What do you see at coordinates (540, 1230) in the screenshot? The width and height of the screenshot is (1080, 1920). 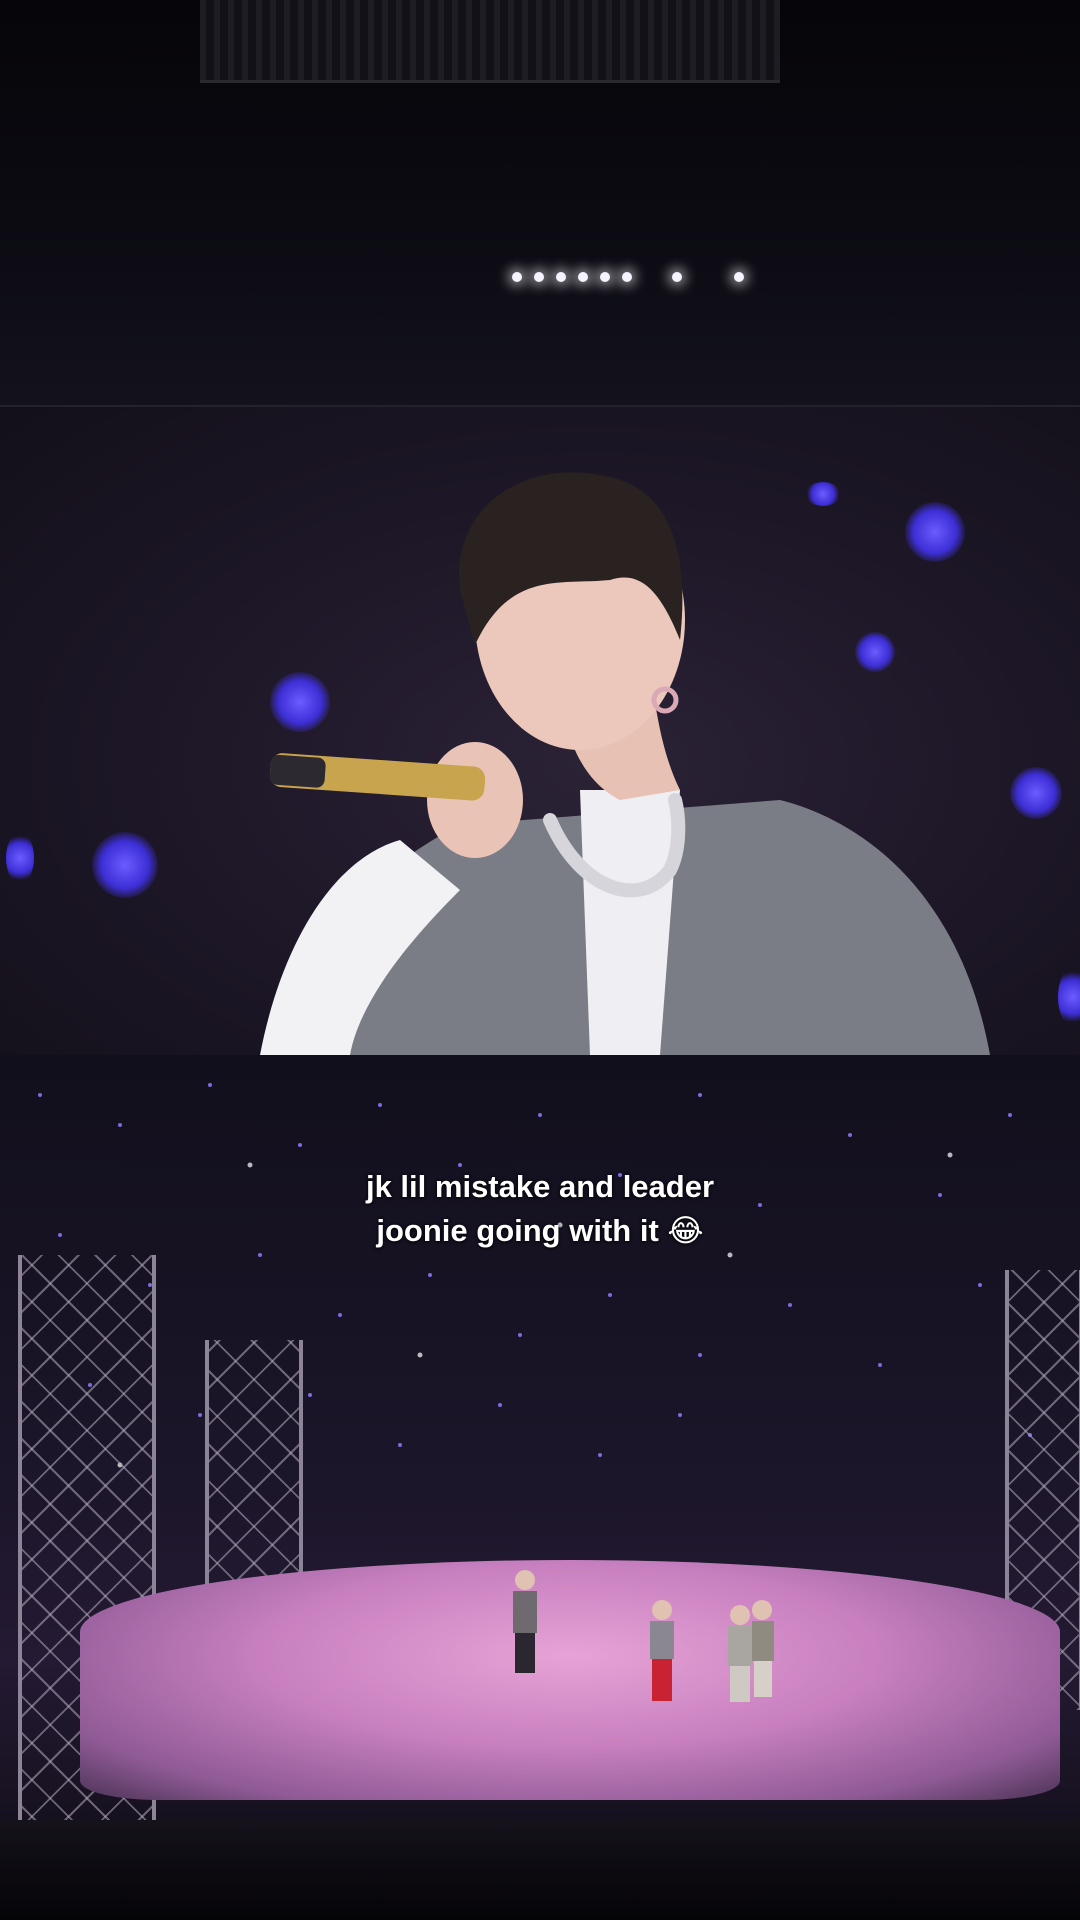 I see `caption-line-2: joonie going with it 😂` at bounding box center [540, 1230].